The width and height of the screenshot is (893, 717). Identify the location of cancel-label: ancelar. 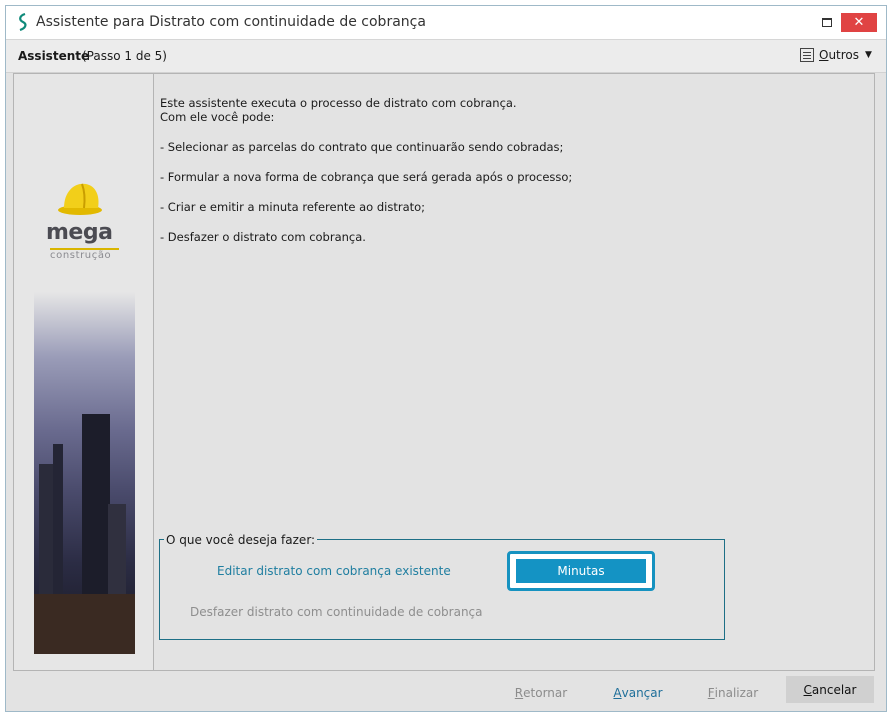
(834, 689).